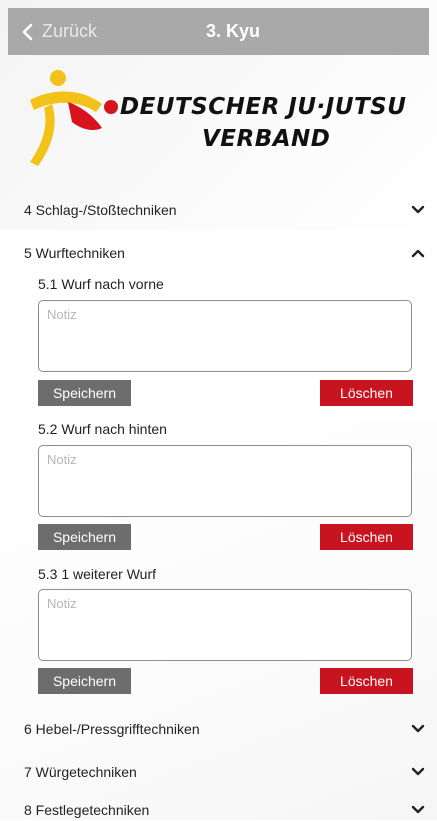 The height and width of the screenshot is (821, 437). I want to click on section-header-8: 8 Festlegetechniken, so click(218, 810).